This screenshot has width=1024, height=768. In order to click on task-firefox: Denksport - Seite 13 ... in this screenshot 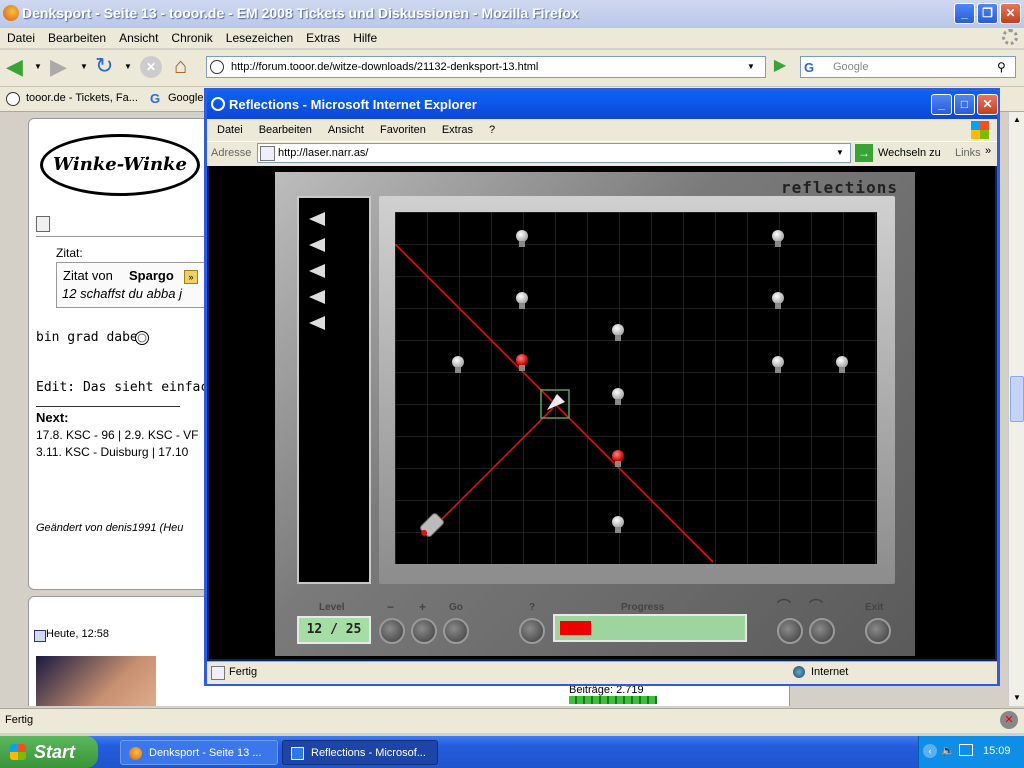, I will do `click(199, 752)`.